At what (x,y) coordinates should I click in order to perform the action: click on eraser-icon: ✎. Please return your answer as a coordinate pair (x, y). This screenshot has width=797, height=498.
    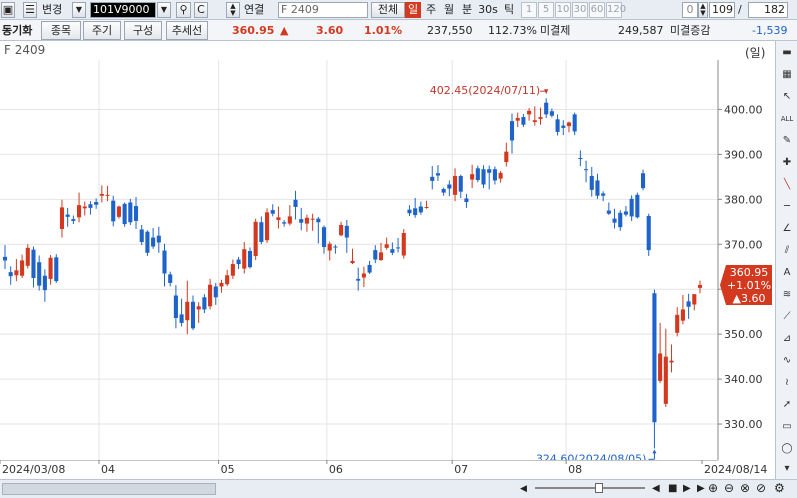
    Looking at the image, I should click on (787, 141).